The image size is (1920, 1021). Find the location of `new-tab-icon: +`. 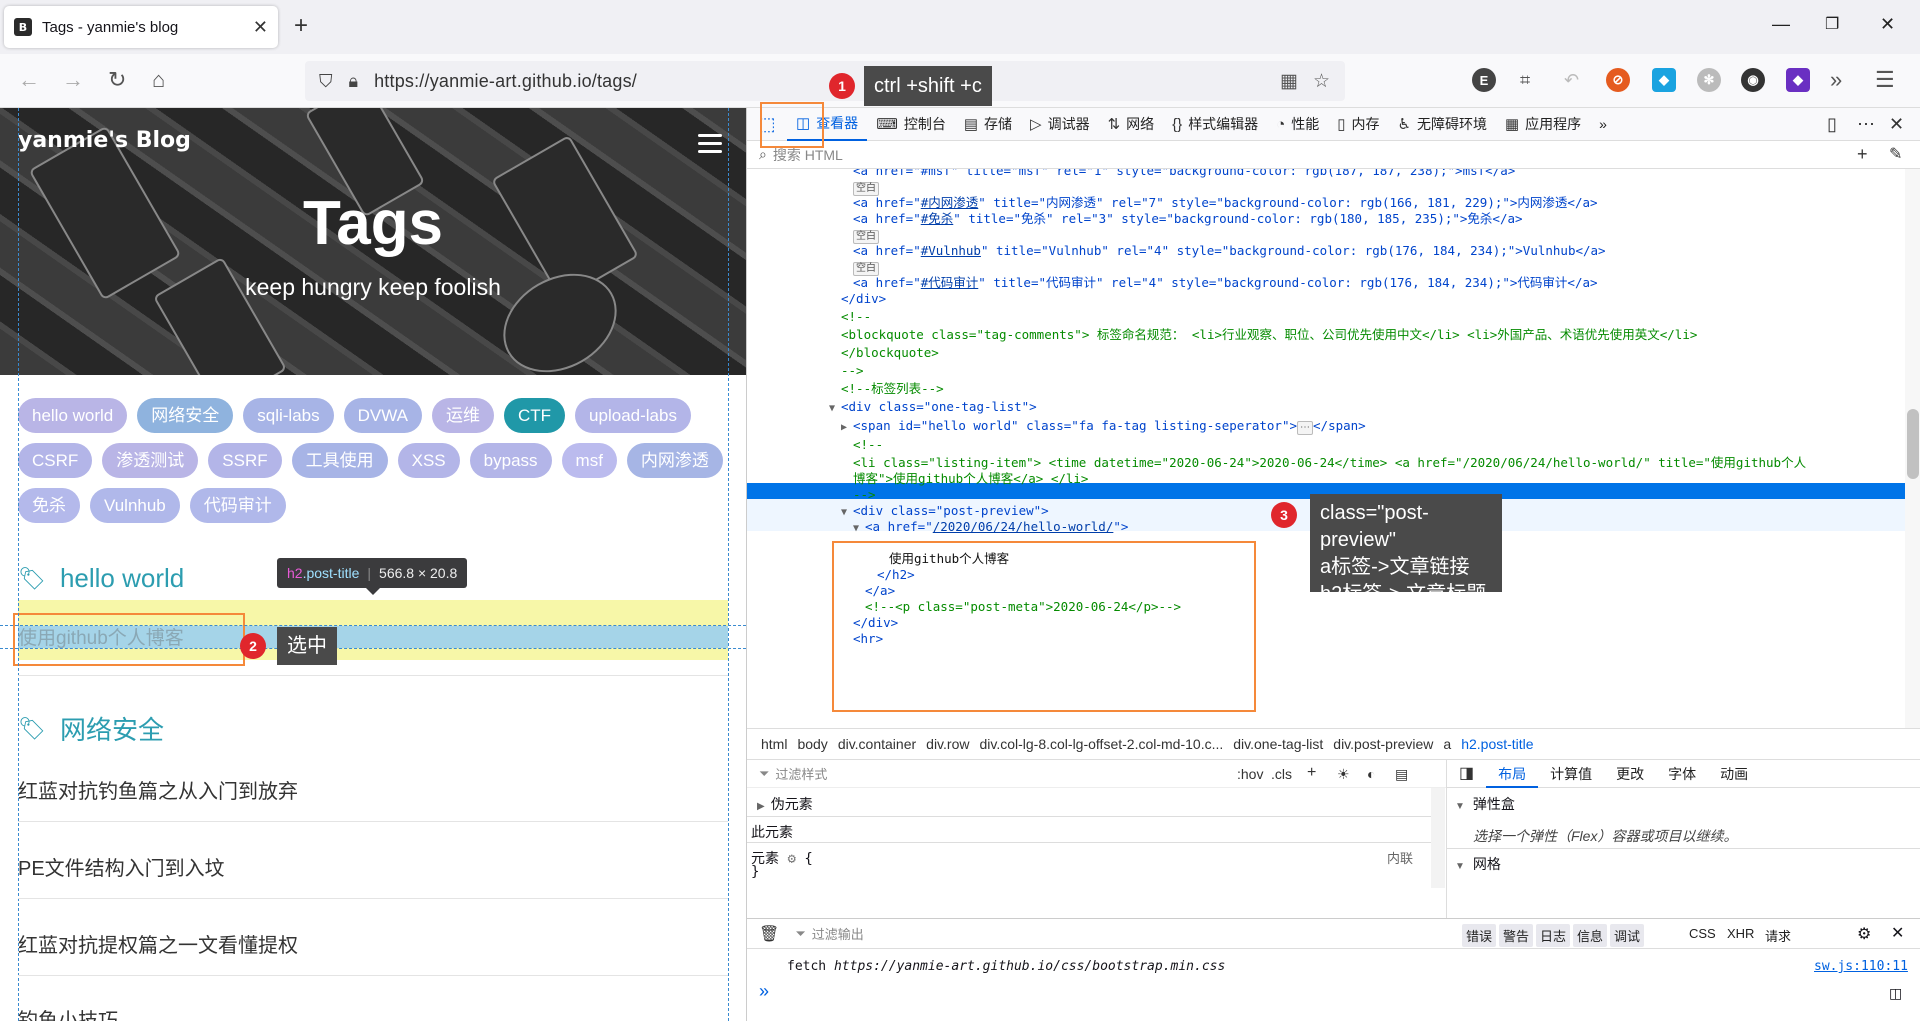

new-tab-icon: + is located at coordinates (301, 26).